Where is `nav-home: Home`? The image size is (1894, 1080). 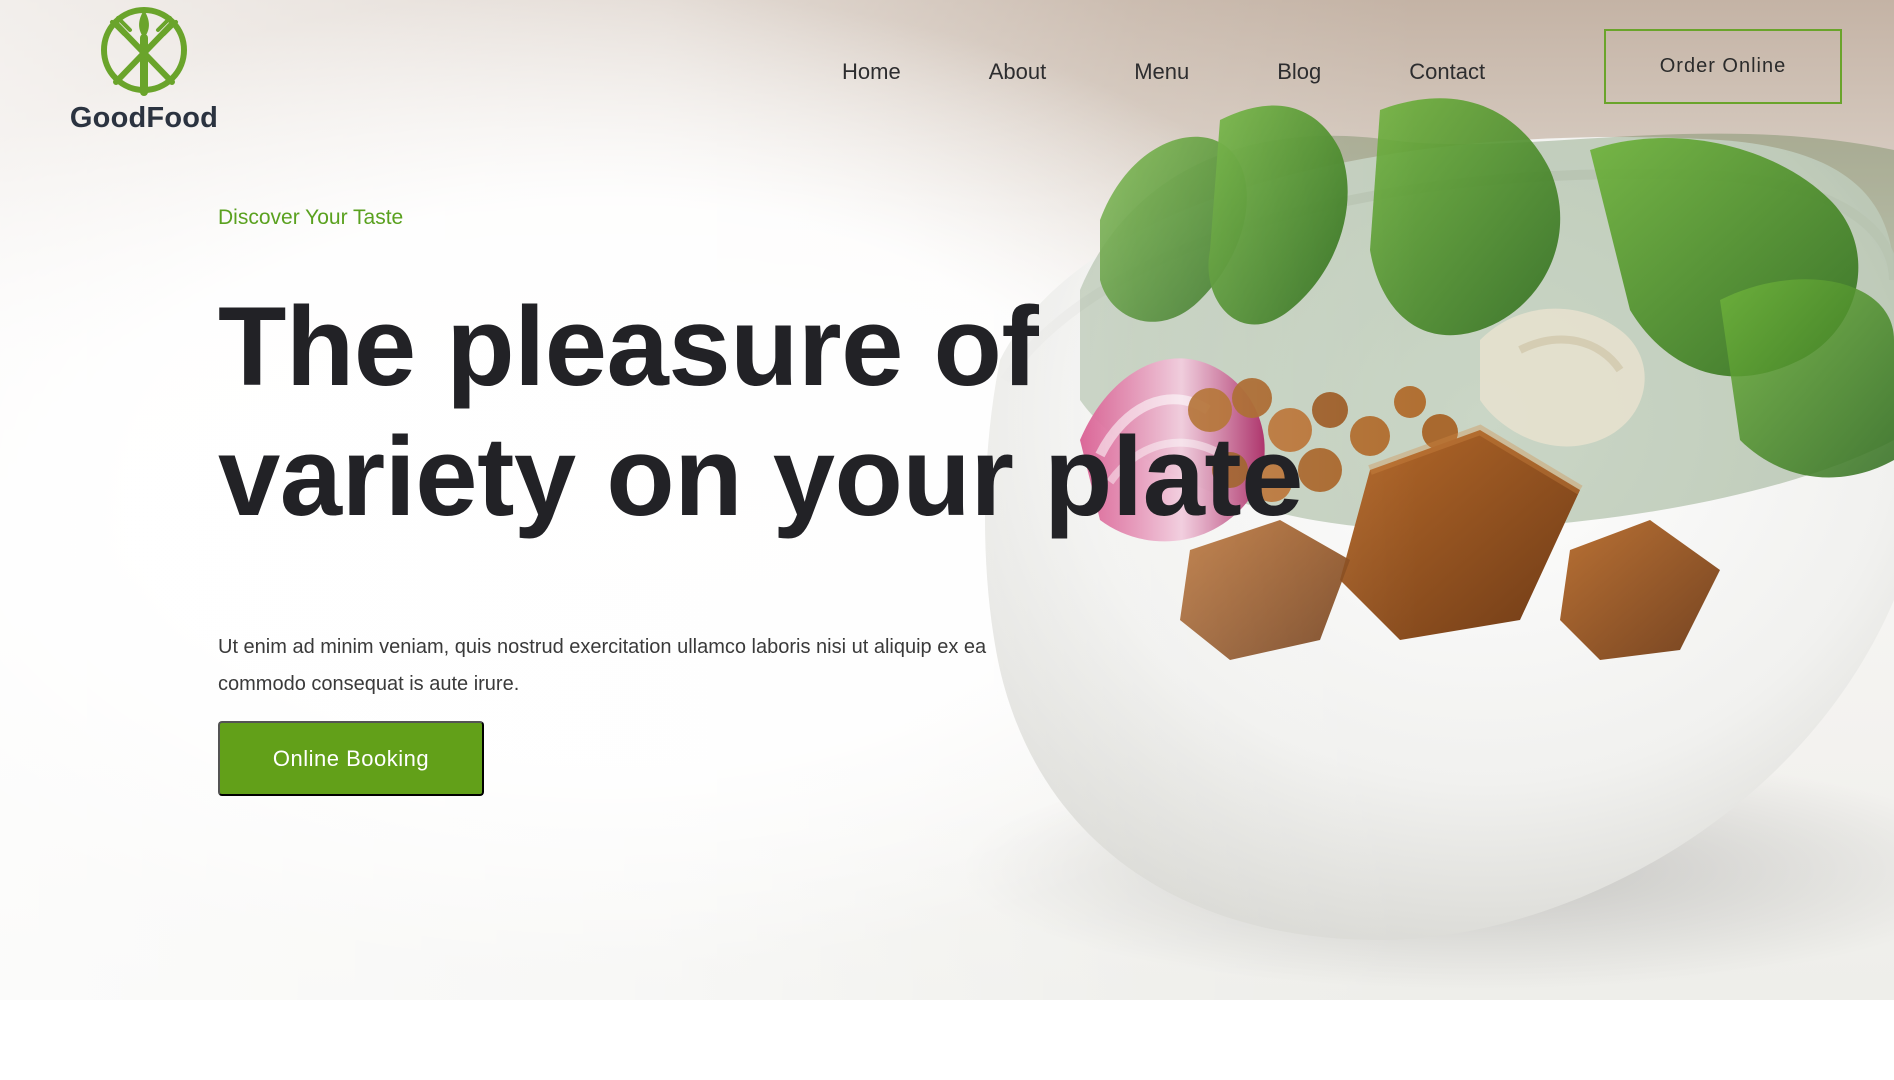
nav-home: Home is located at coordinates (871, 72).